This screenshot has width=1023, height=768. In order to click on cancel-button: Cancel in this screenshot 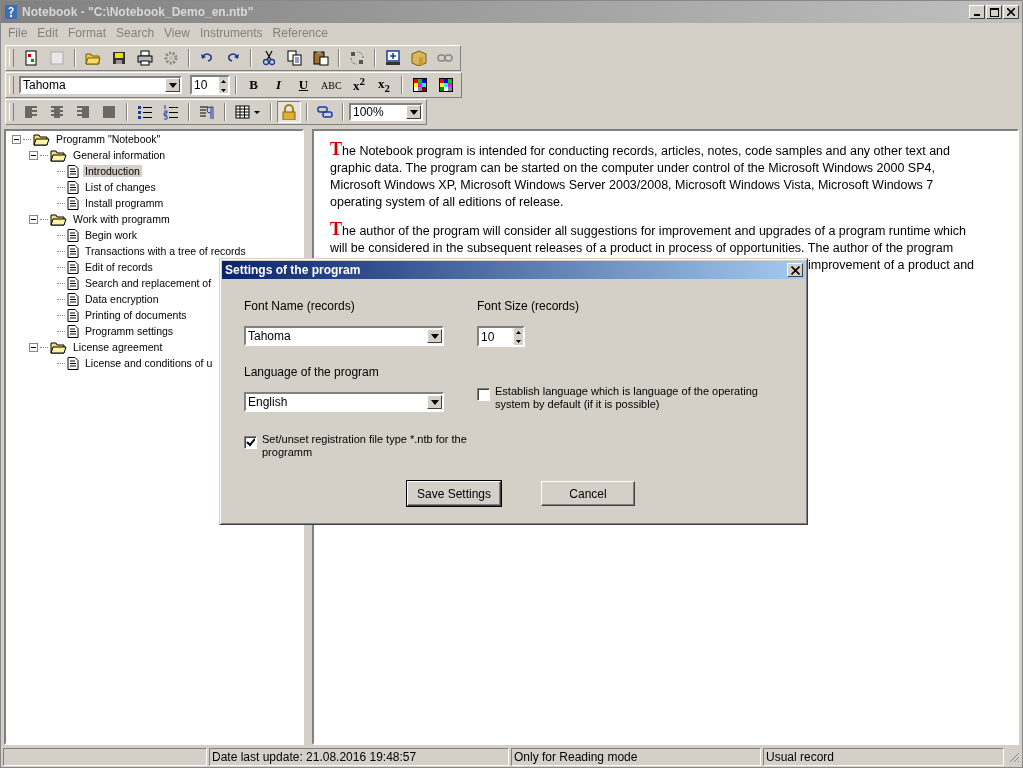, I will do `click(588, 493)`.